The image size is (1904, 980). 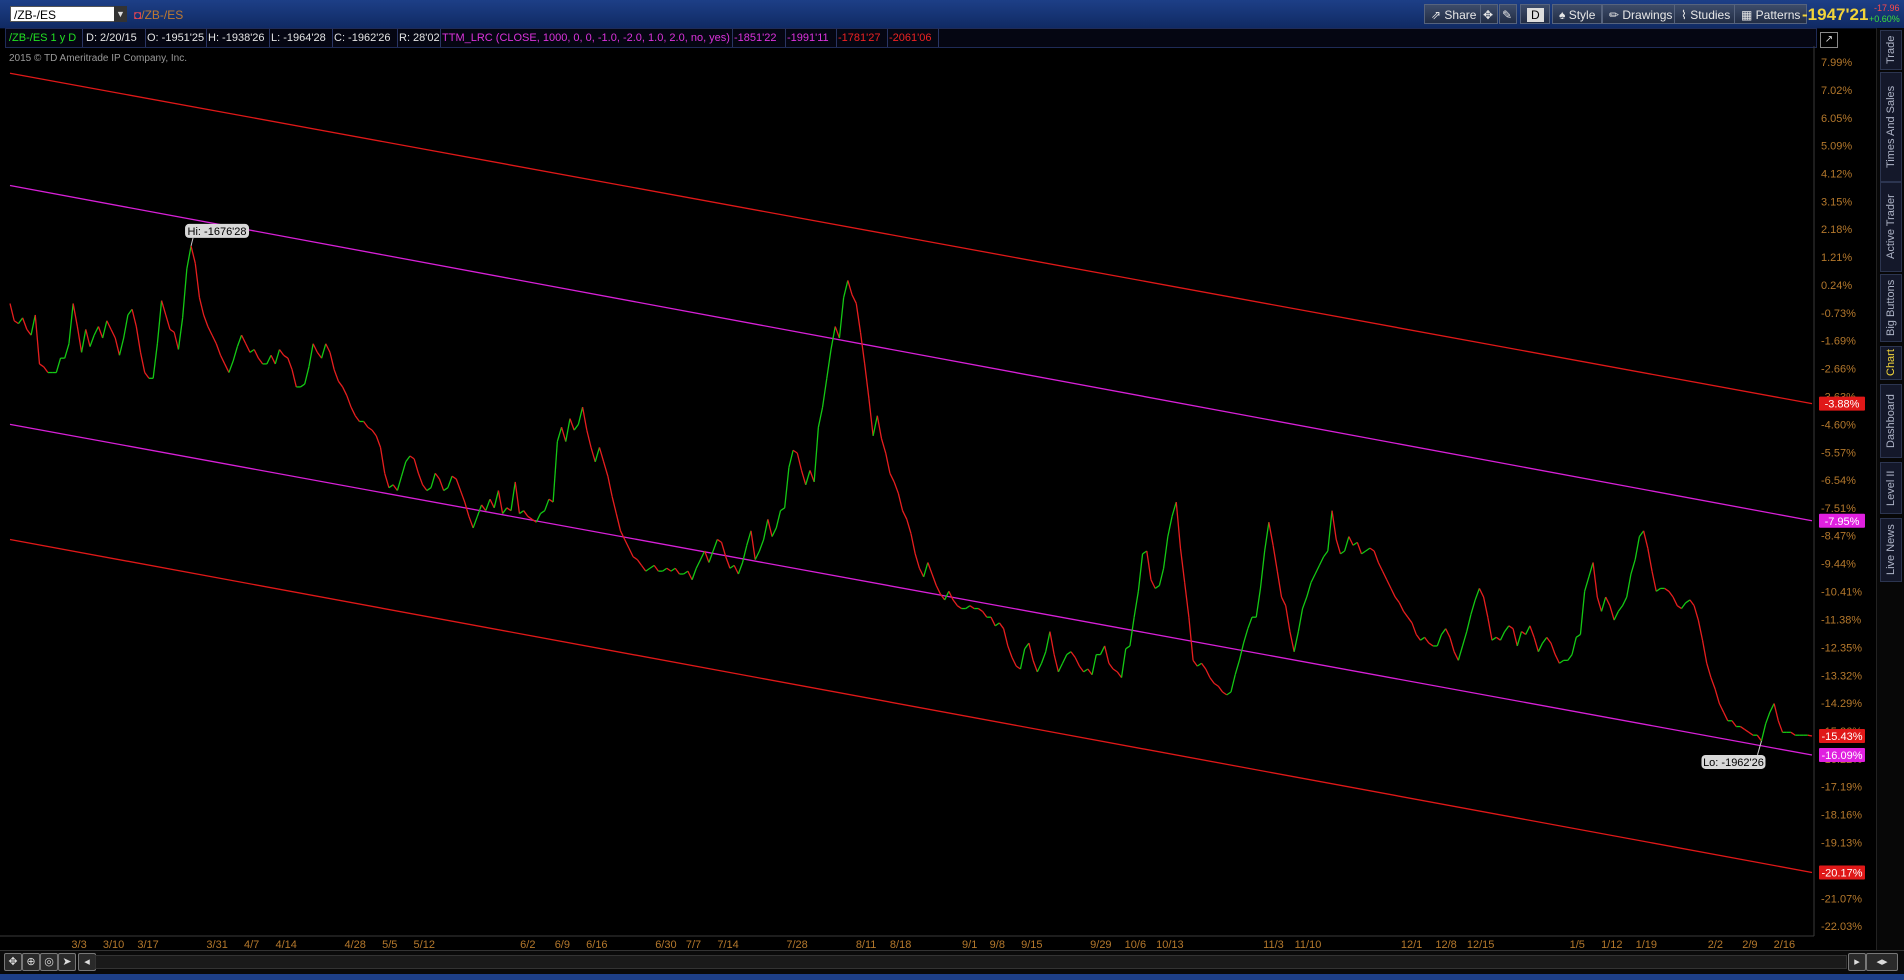 What do you see at coordinates (1836, 119) in the screenshot?
I see `y-tick-label: 6.05%` at bounding box center [1836, 119].